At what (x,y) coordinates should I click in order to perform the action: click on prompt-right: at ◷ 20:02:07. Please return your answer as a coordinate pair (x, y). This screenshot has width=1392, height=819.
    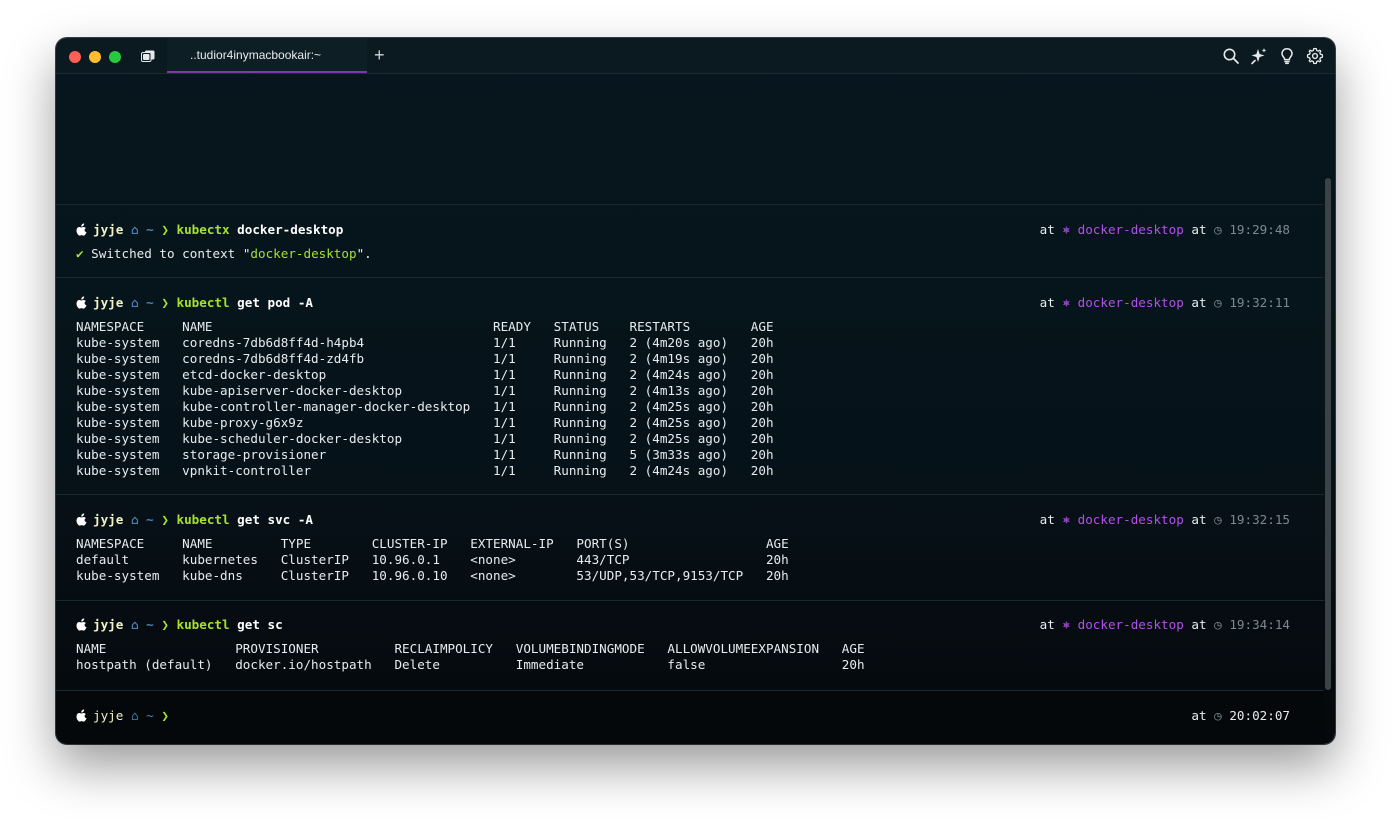
    Looking at the image, I should click on (1240, 715).